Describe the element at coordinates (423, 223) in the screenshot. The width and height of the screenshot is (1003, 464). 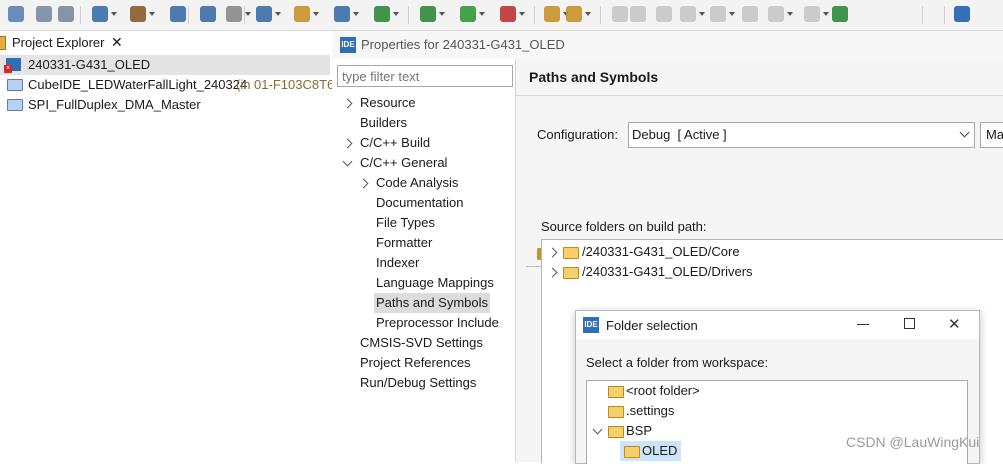
I see `nav-item: File Types` at that location.